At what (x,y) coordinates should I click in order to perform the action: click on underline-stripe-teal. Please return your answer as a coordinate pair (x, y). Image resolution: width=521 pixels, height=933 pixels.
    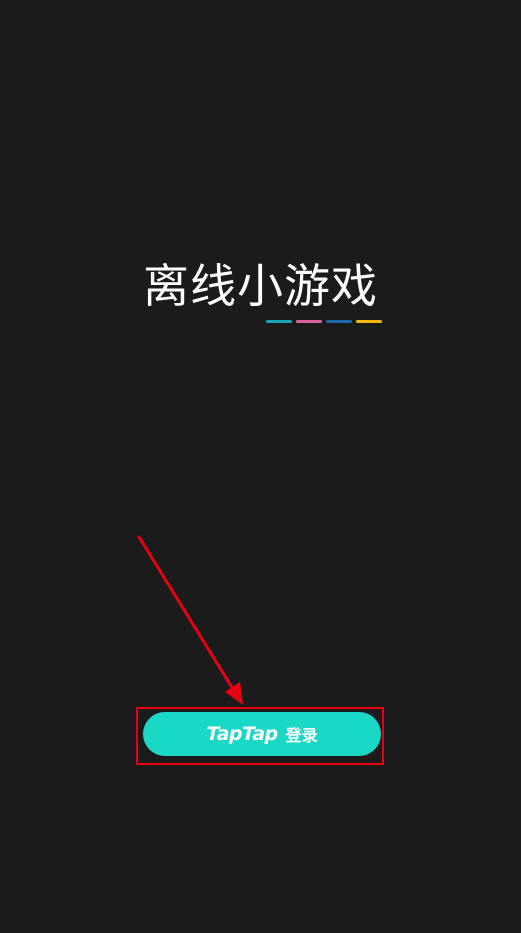
    Looking at the image, I should click on (279, 321).